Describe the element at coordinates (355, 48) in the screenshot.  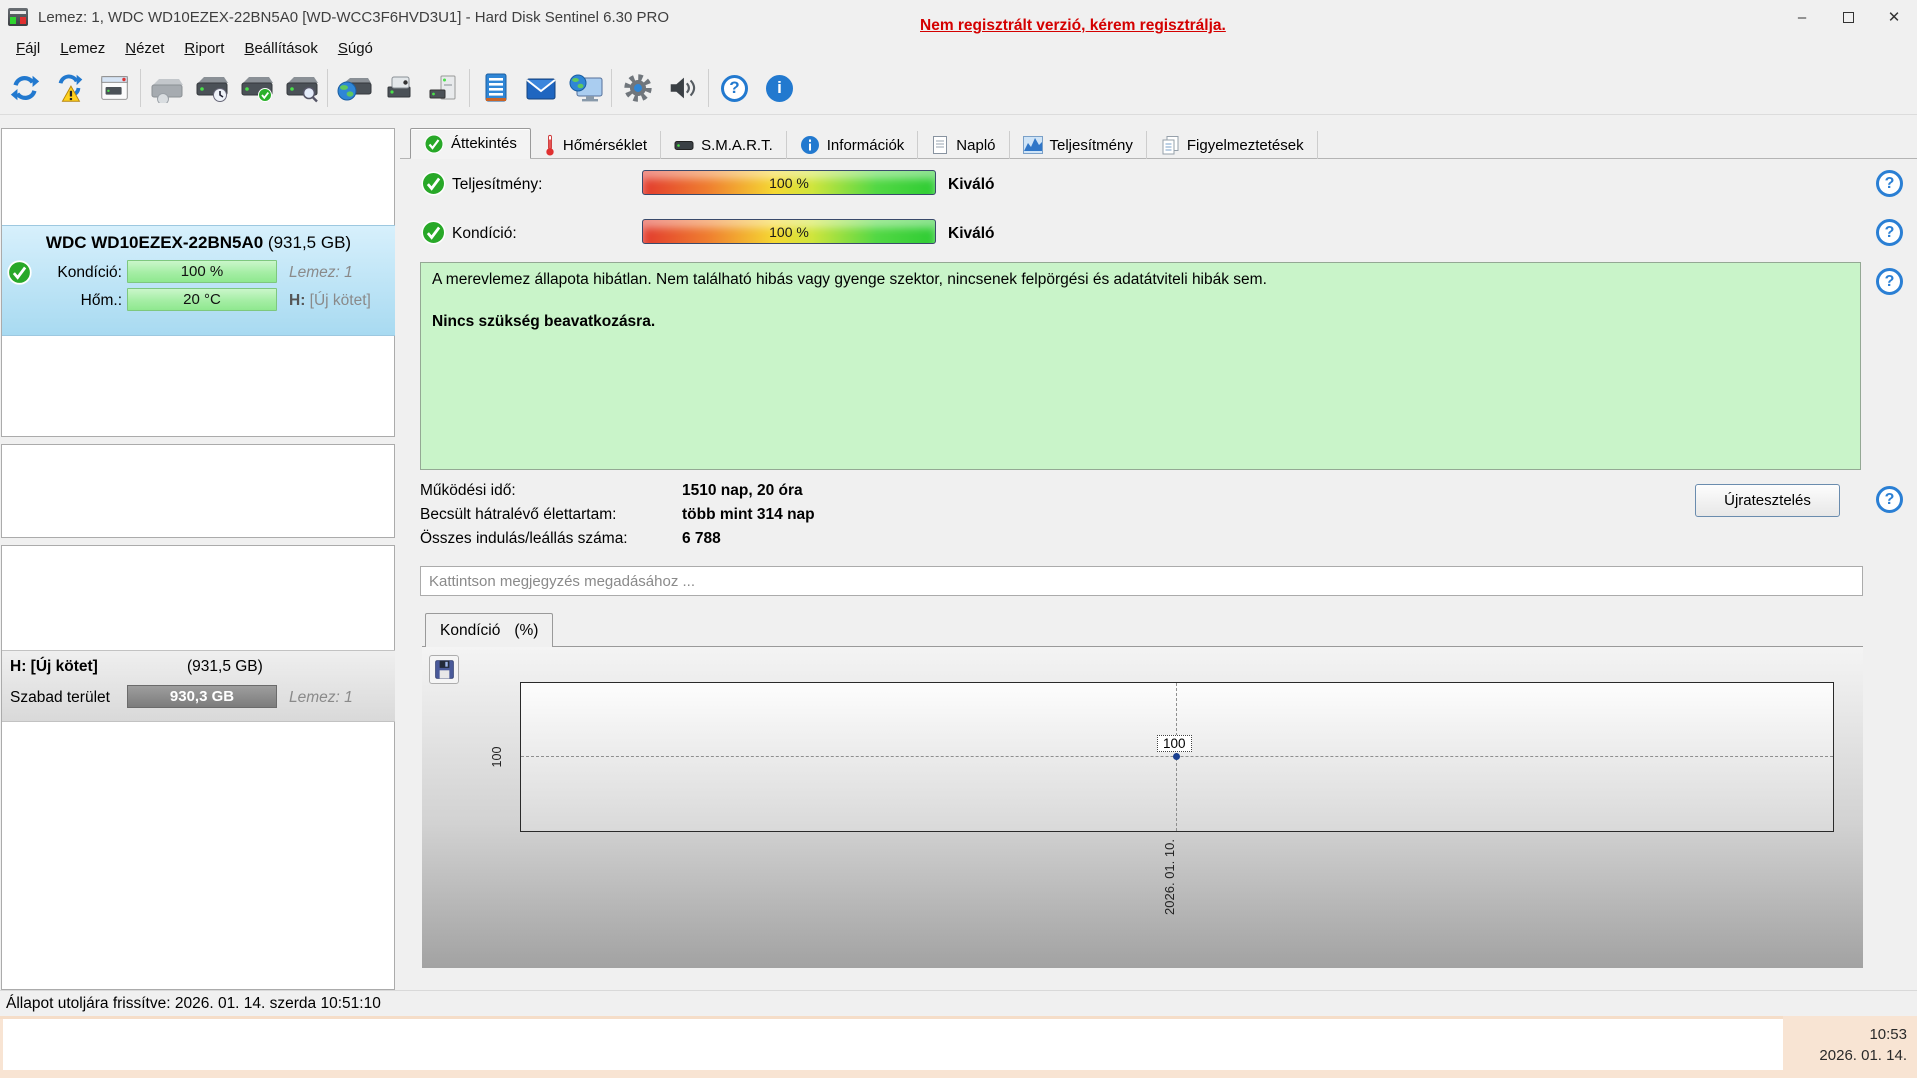
I see `menu-help: Súgó` at that location.